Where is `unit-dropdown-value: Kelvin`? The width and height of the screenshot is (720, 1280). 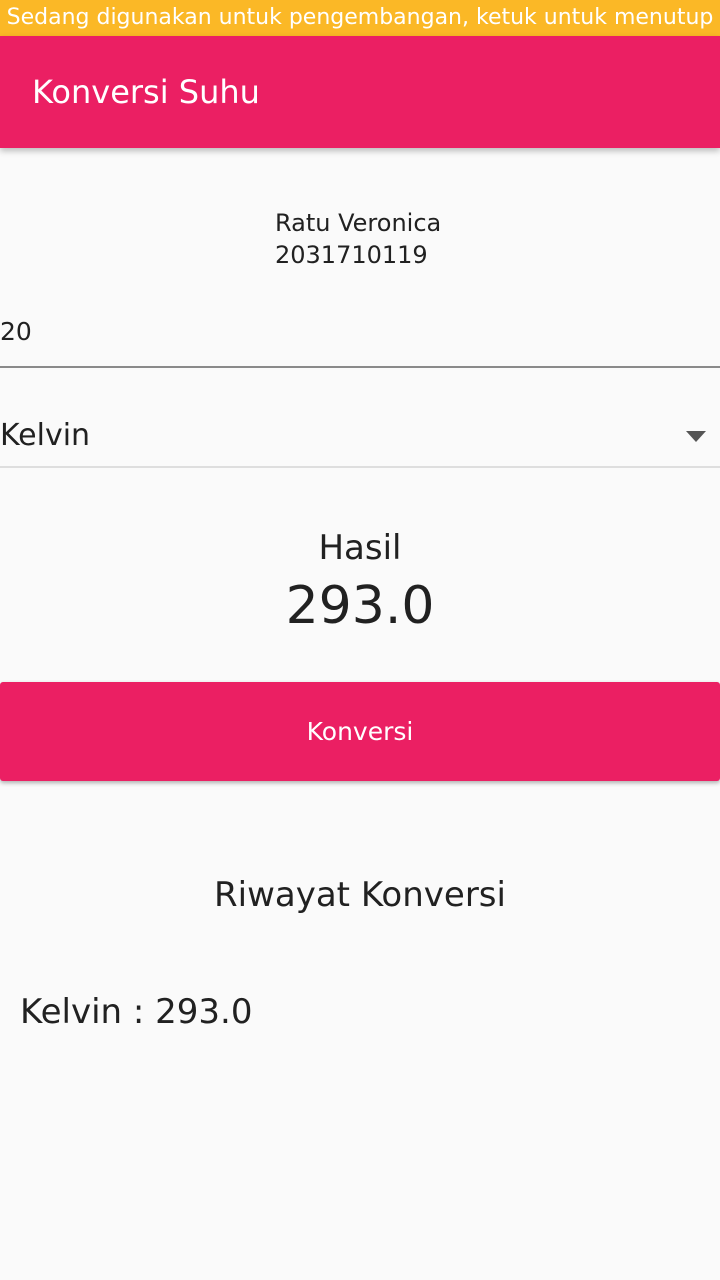 unit-dropdown-value: Kelvin is located at coordinates (45, 435).